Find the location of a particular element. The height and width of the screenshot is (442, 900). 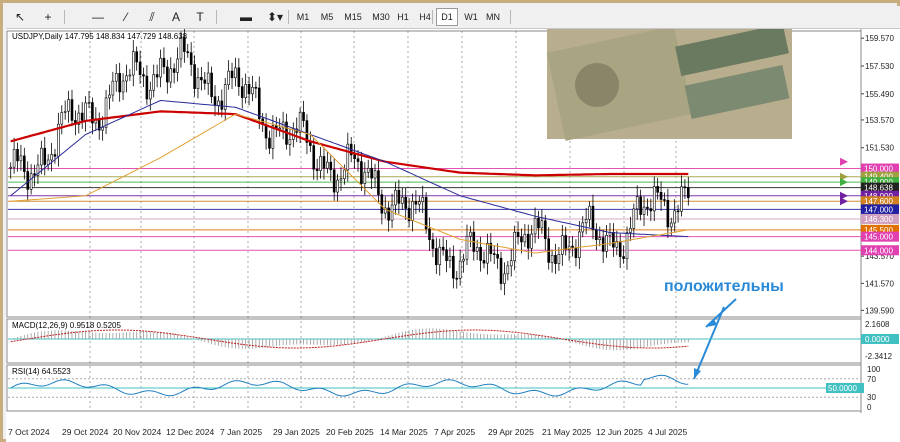

toolbar-separator is located at coordinates (64, 17).